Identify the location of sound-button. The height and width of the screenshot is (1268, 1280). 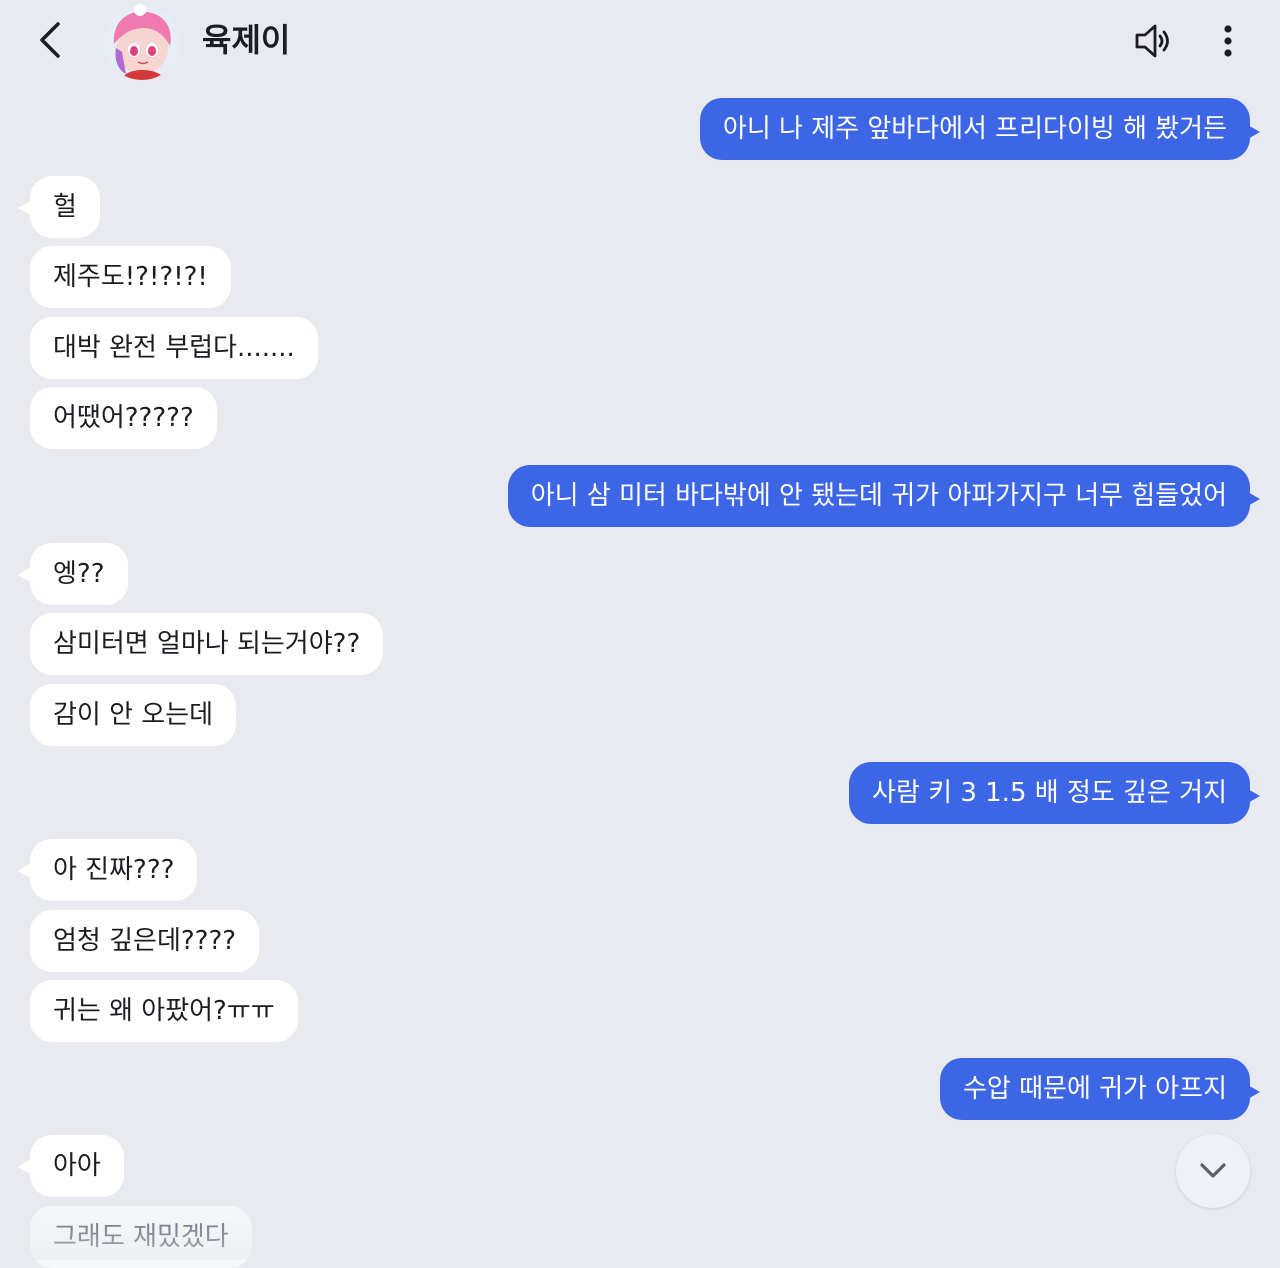
(1153, 41).